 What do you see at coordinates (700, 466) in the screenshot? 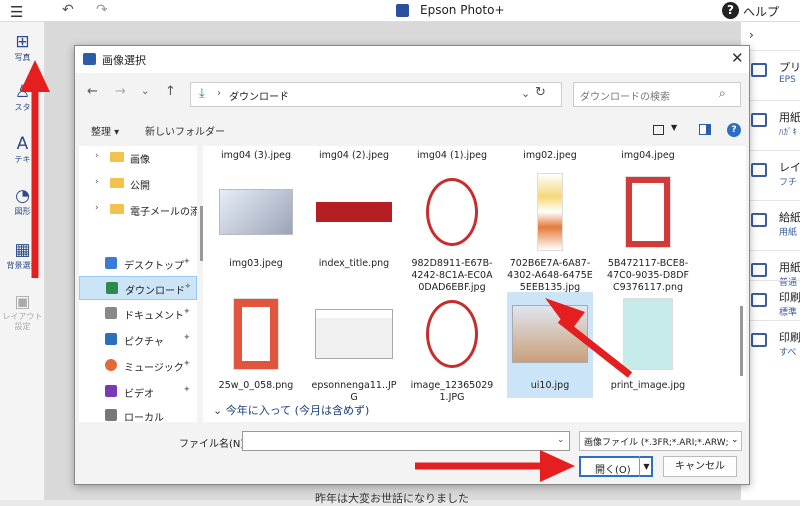
I see `cancel-button: キャンセル` at bounding box center [700, 466].